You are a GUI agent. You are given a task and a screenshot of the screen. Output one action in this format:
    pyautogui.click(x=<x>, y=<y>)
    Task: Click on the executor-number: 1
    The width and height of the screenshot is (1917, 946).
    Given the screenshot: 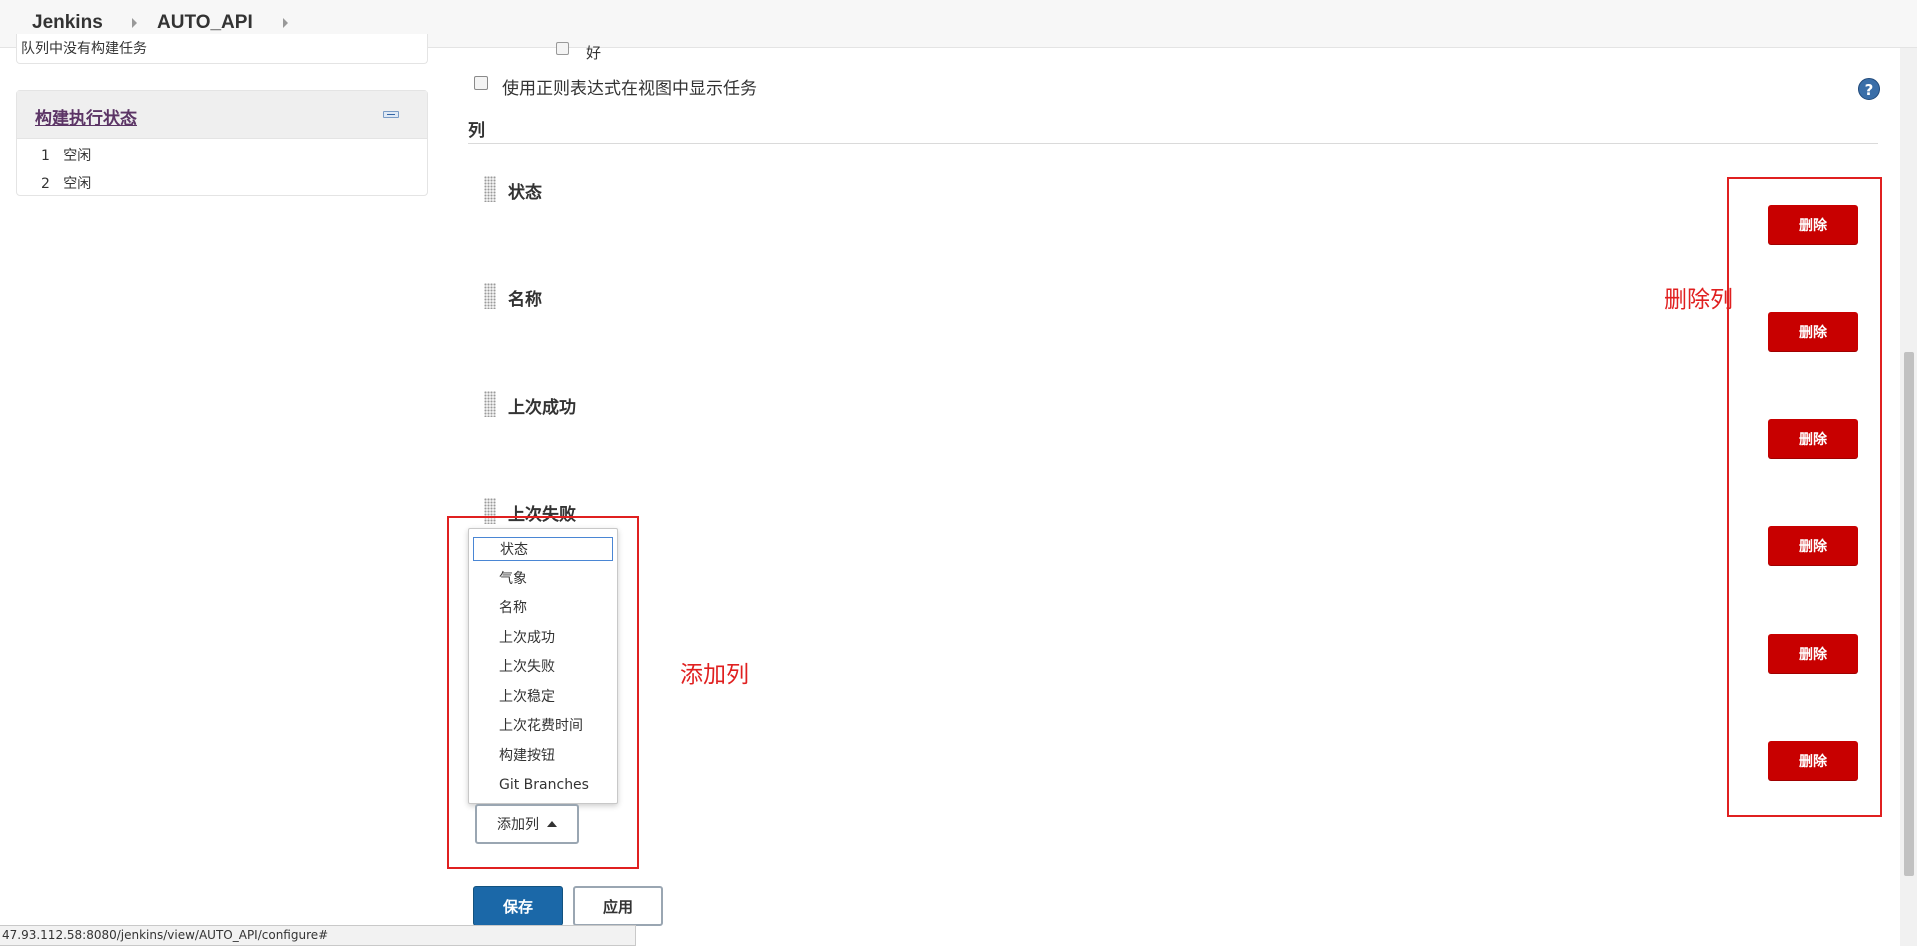 What is the action you would take?
    pyautogui.click(x=45, y=156)
    